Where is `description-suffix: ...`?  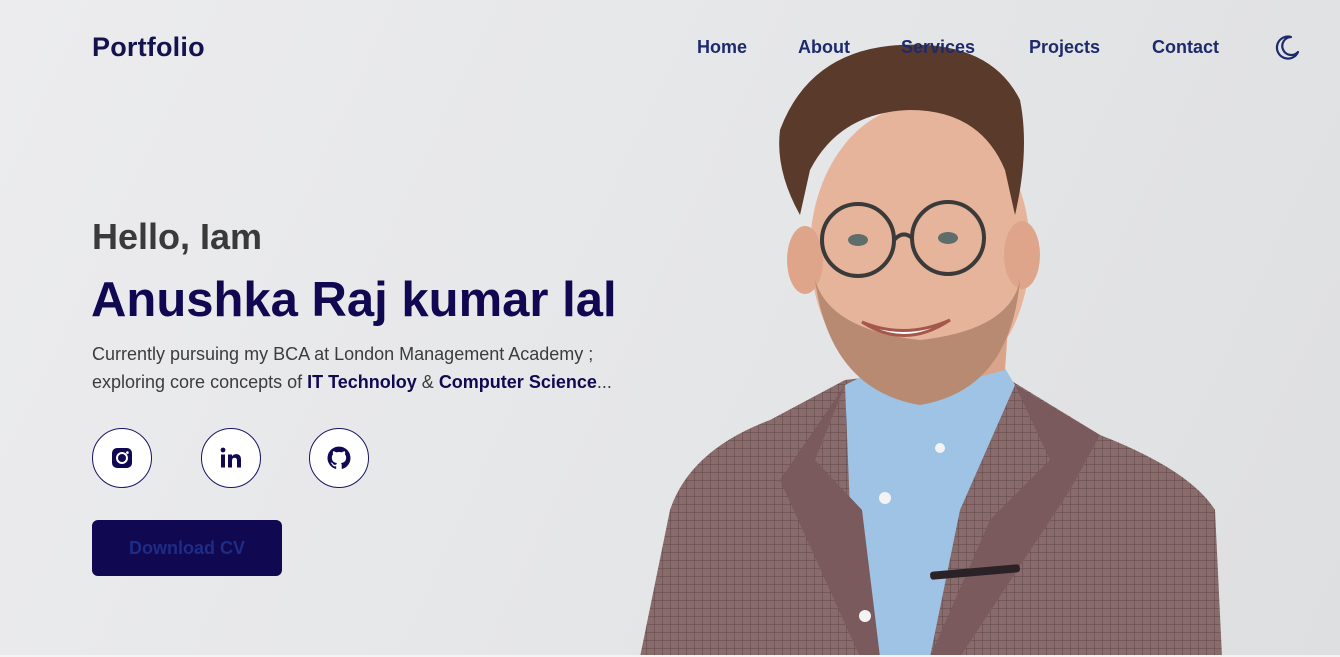
description-suffix: ... is located at coordinates (604, 382).